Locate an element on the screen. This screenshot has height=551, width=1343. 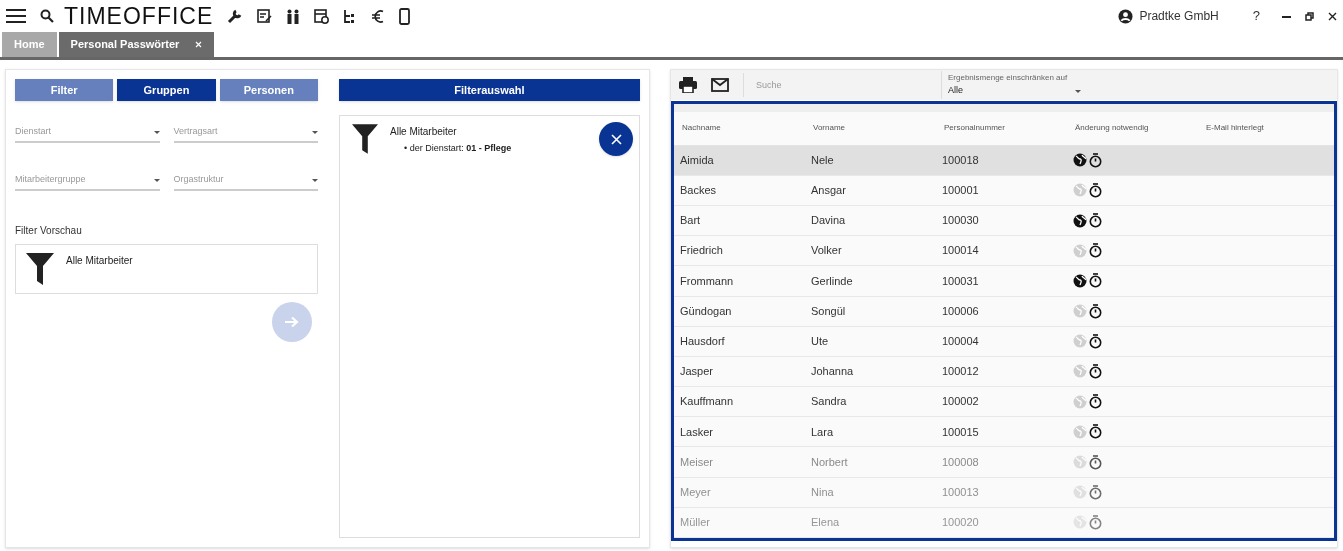
table-cell-text: 100014 is located at coordinates (960, 251).